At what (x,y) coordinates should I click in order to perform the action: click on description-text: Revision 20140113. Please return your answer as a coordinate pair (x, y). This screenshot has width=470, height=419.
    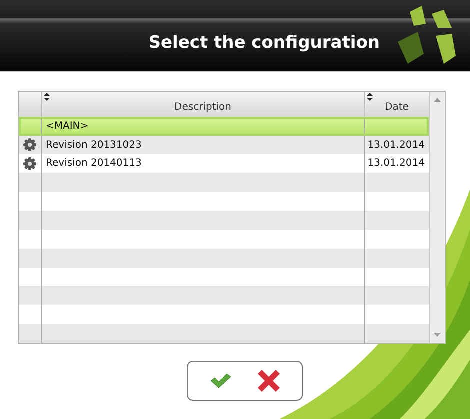
    Looking at the image, I should click on (94, 164).